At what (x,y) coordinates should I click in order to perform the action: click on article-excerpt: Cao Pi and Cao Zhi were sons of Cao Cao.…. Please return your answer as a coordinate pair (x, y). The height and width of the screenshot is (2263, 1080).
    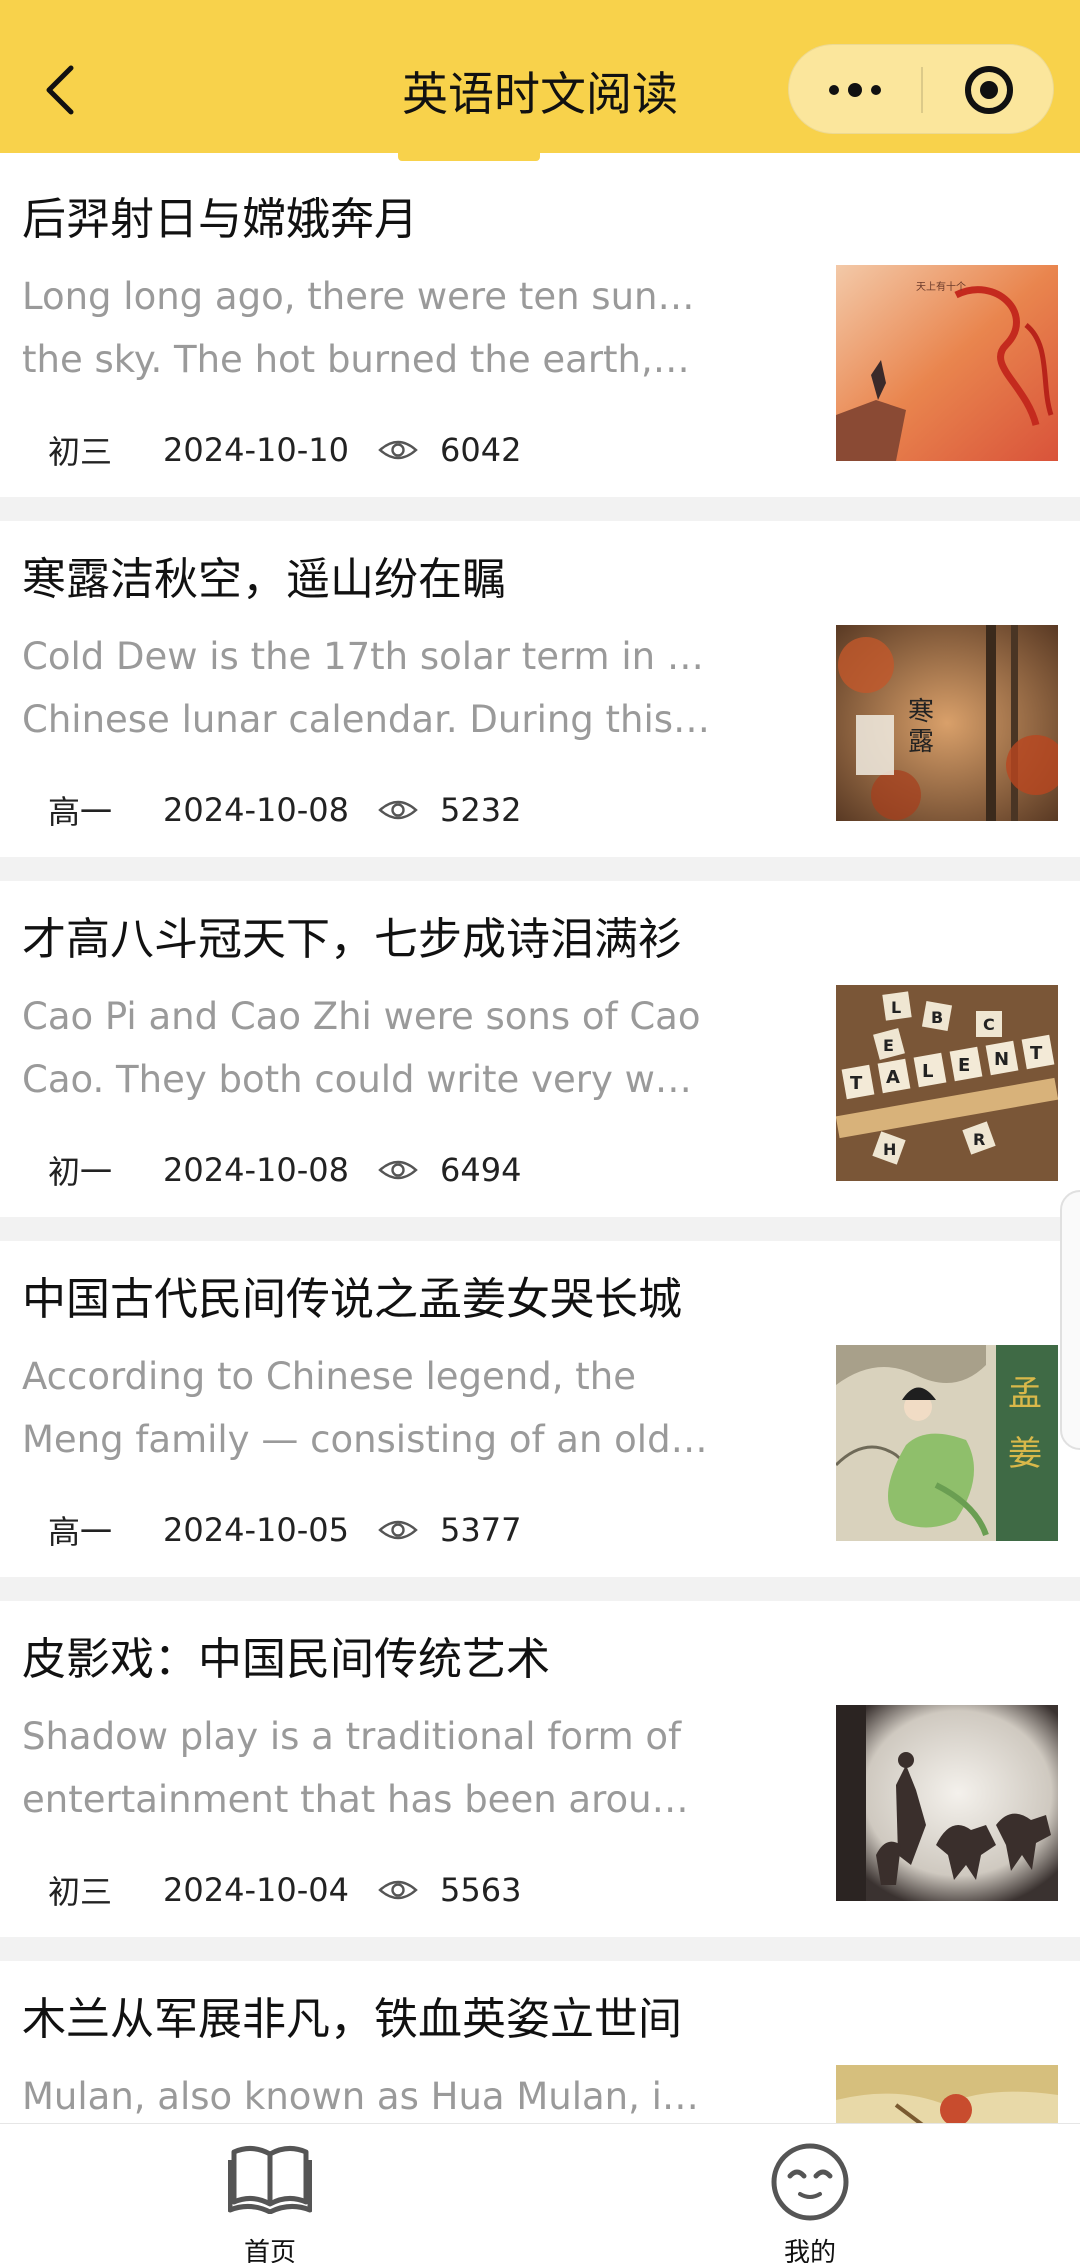
    Looking at the image, I should click on (367, 1048).